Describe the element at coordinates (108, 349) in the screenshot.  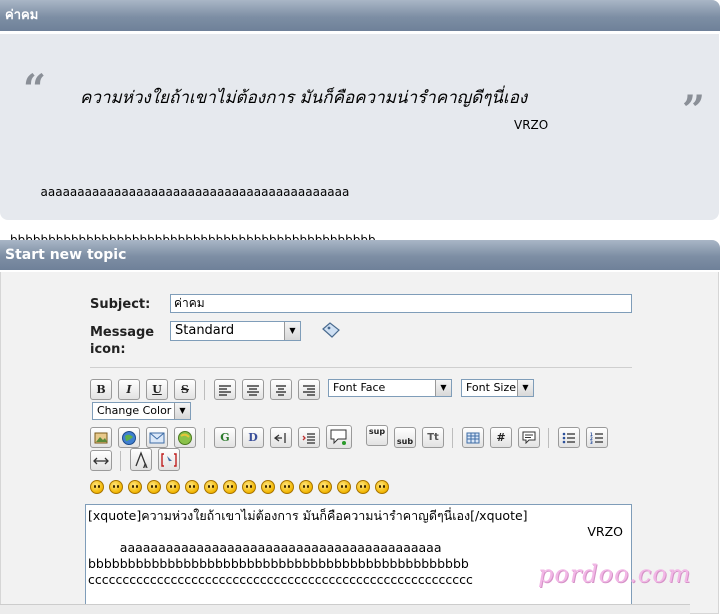
I see `message-icon-label-line2: icon:` at that location.